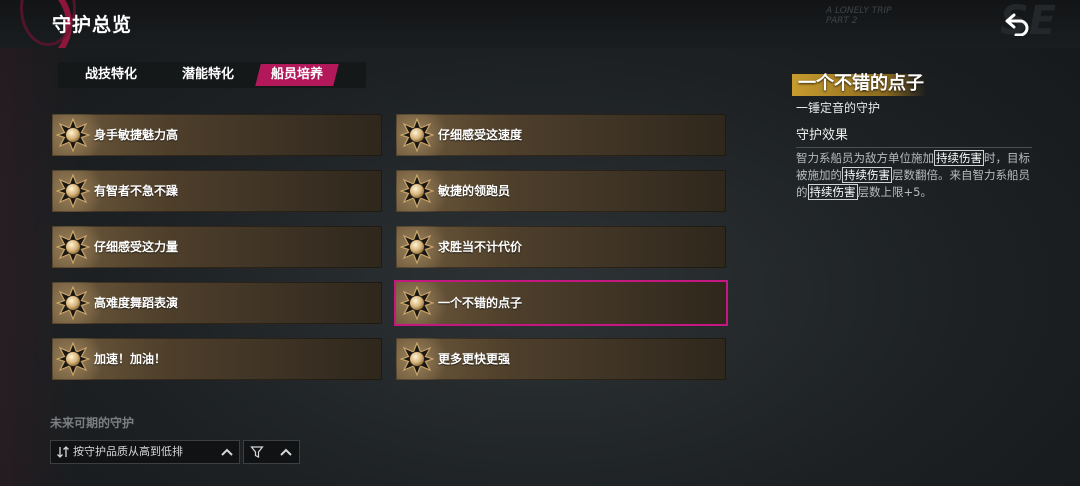 This screenshot has width=1080, height=486. I want to click on page-title: 守护总览, so click(92, 25).